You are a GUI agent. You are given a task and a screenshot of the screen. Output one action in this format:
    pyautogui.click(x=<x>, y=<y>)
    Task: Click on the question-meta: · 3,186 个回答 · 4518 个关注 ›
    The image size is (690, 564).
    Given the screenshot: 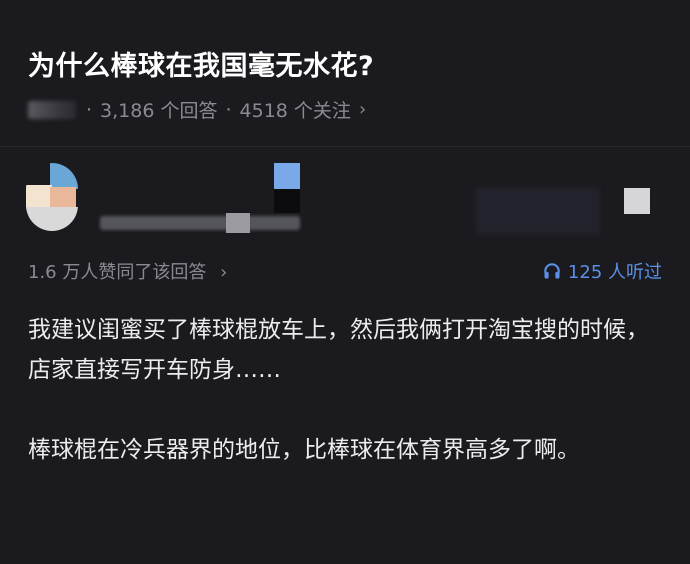 What is the action you would take?
    pyautogui.click(x=197, y=109)
    